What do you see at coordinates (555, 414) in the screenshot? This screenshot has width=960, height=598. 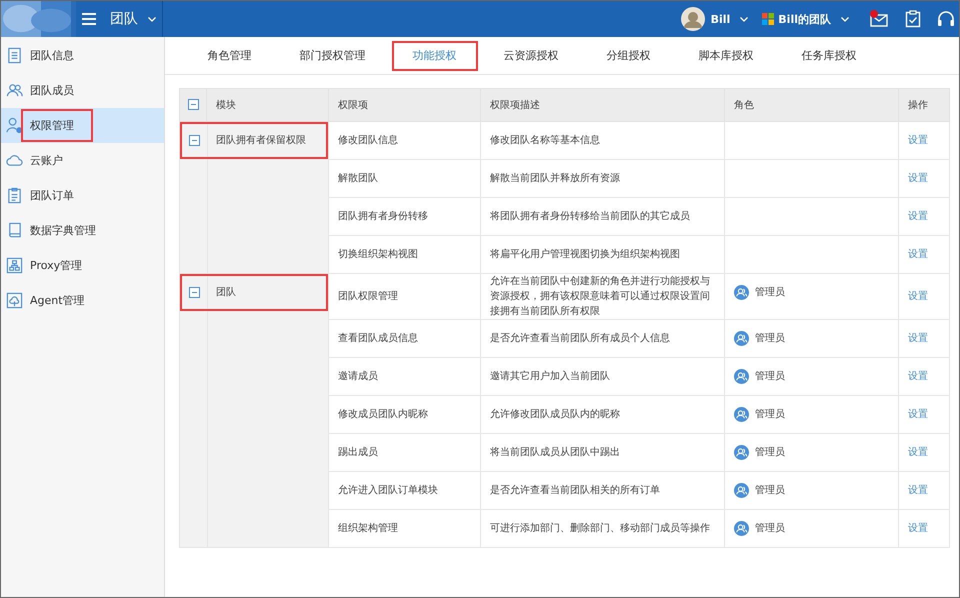 I see `table-cell: 允许修改团队成员队内的昵称` at bounding box center [555, 414].